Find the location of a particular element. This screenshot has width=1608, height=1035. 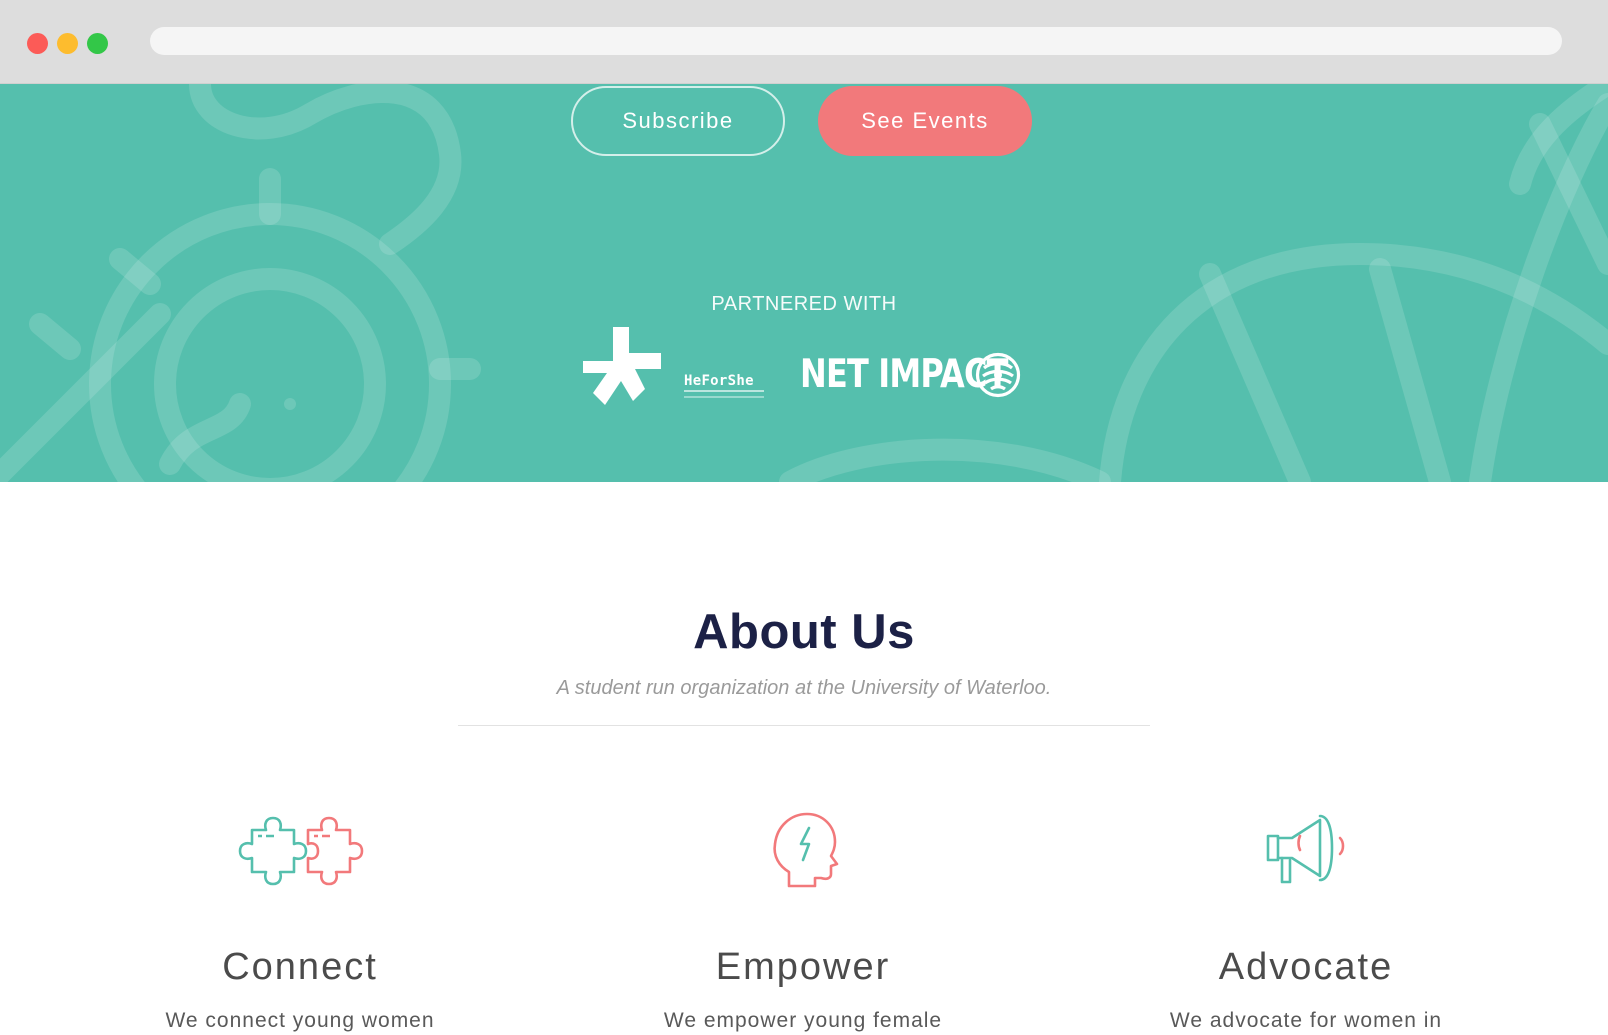

minimize-window-icon is located at coordinates (67, 43).